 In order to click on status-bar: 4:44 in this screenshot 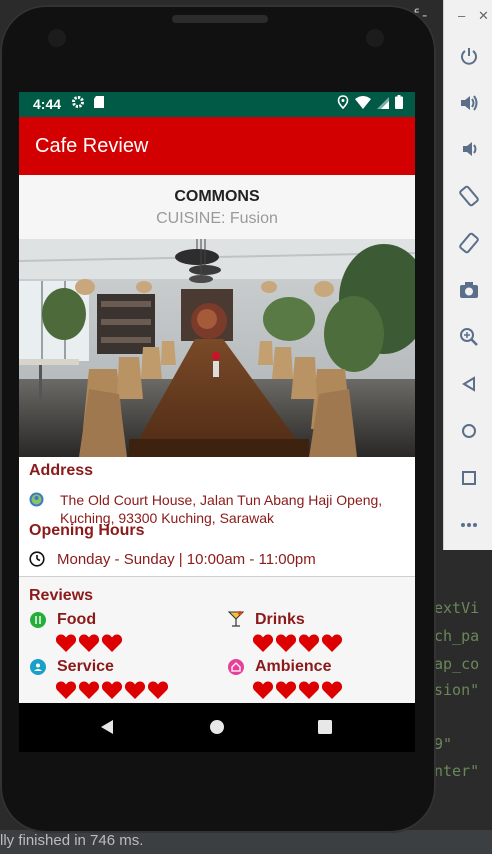, I will do `click(217, 104)`.